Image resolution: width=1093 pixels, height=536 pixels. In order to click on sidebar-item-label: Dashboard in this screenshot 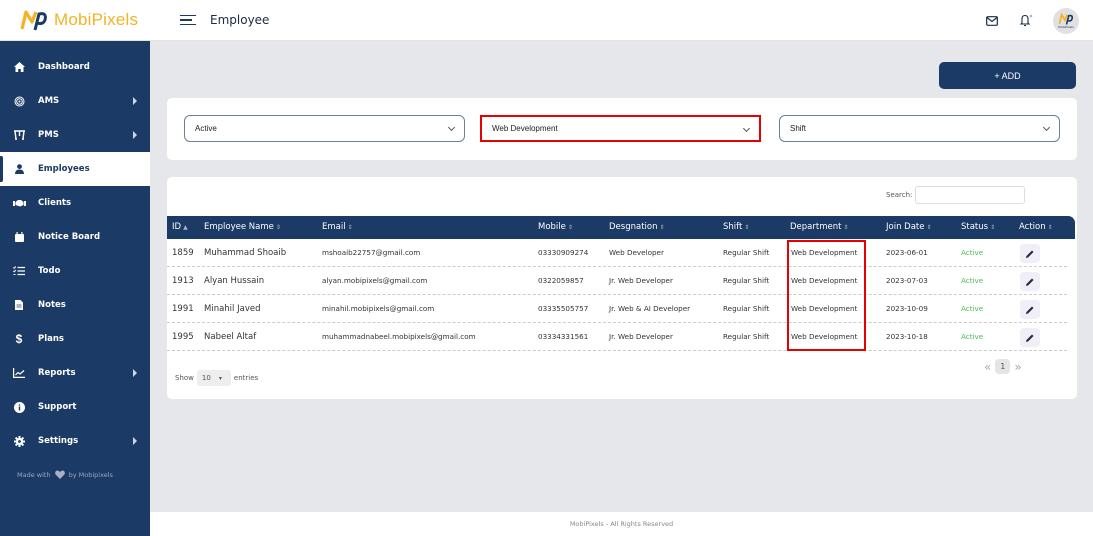, I will do `click(64, 67)`.